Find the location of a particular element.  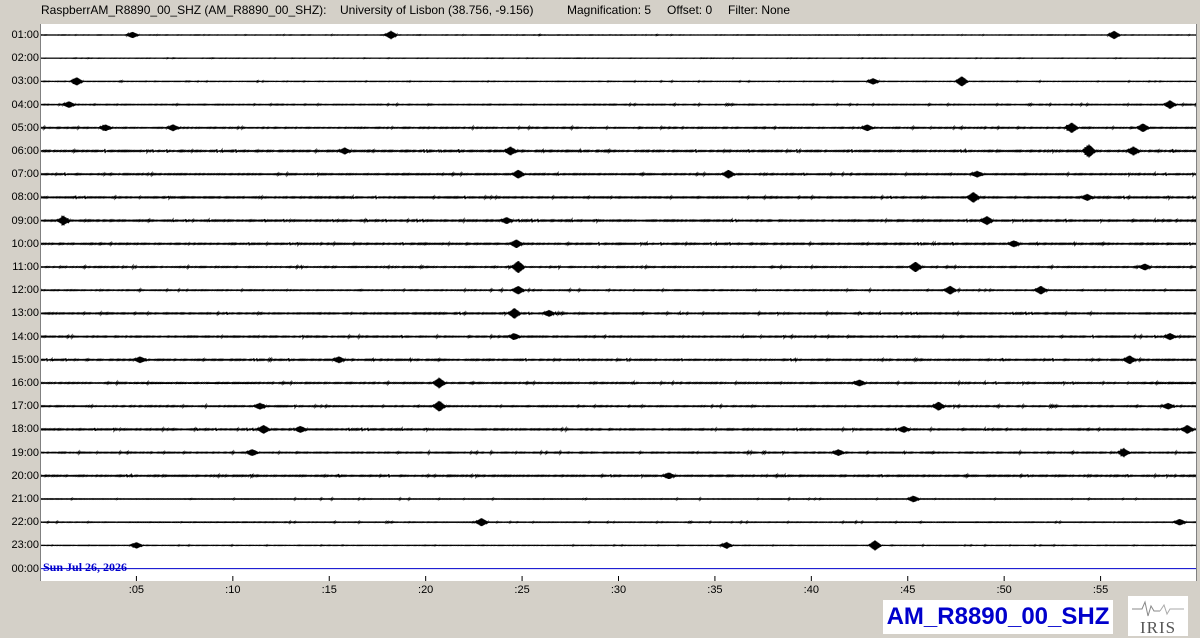

row-label: 08:00 is located at coordinates (25, 197).